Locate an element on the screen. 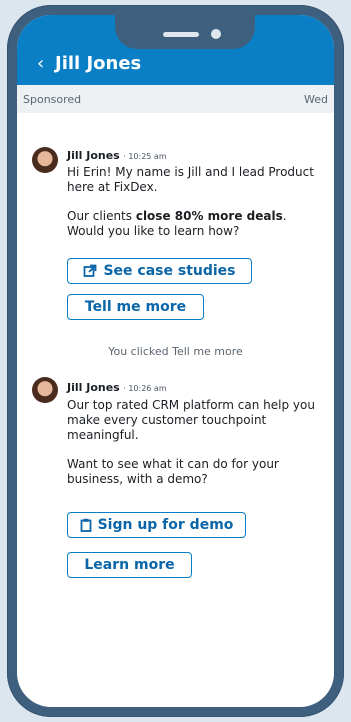 This screenshot has height=722, width=351. day-label: Wed is located at coordinates (316, 99).